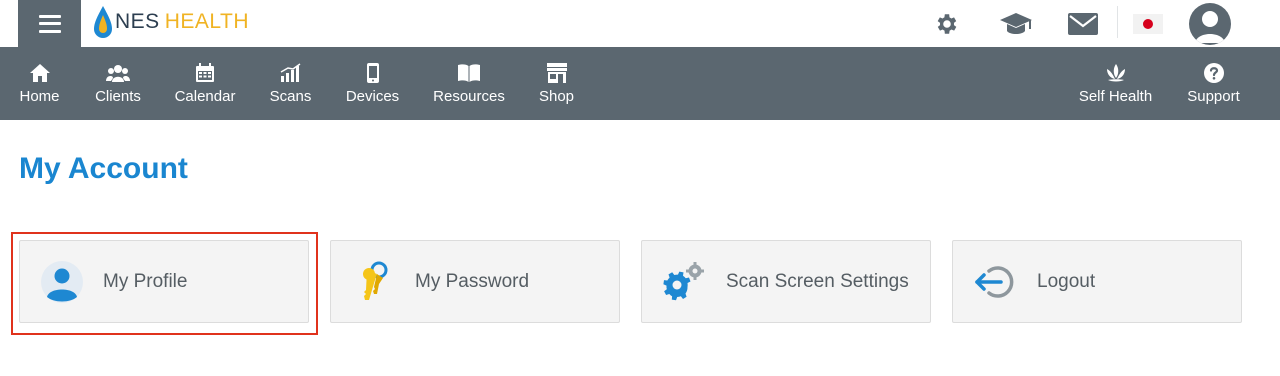  I want to click on user-circle-icon, so click(62, 282).